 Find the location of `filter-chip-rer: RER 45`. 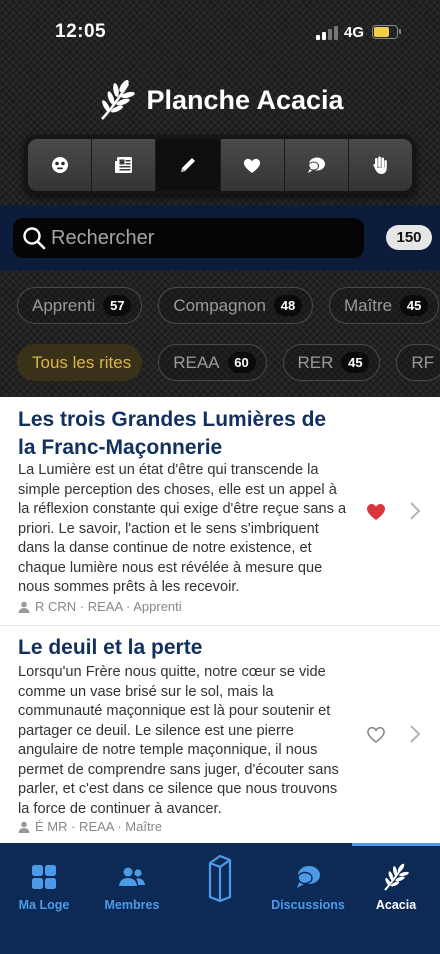

filter-chip-rer: RER 45 is located at coordinates (331, 362).